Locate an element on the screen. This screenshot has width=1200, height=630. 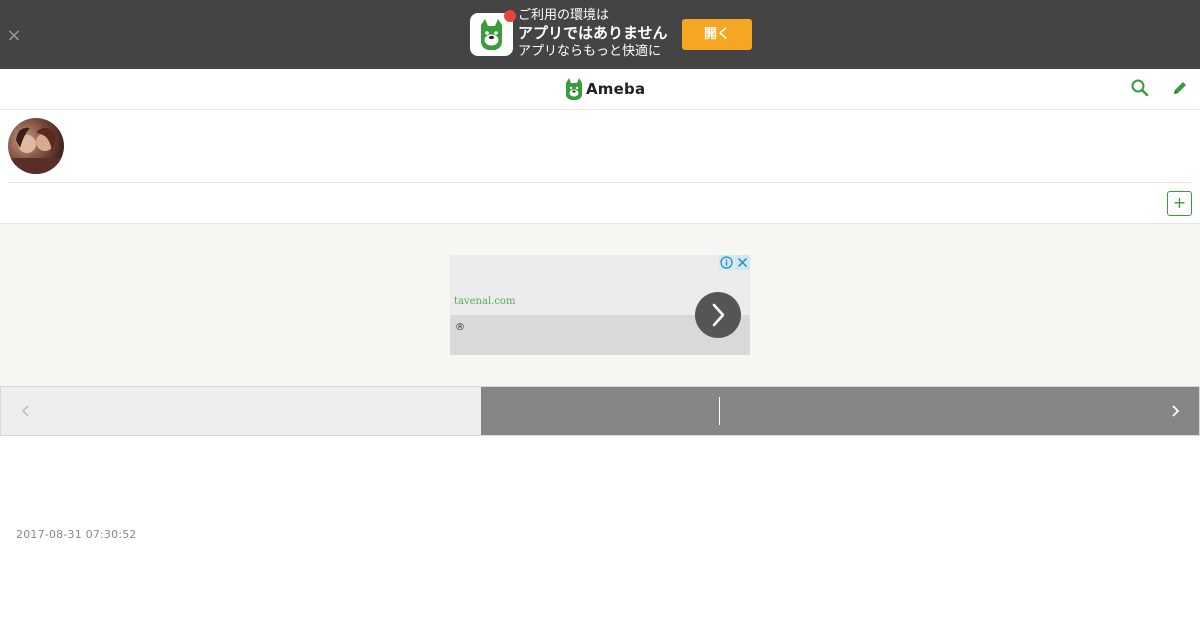
notification-badge is located at coordinates (510, 16).